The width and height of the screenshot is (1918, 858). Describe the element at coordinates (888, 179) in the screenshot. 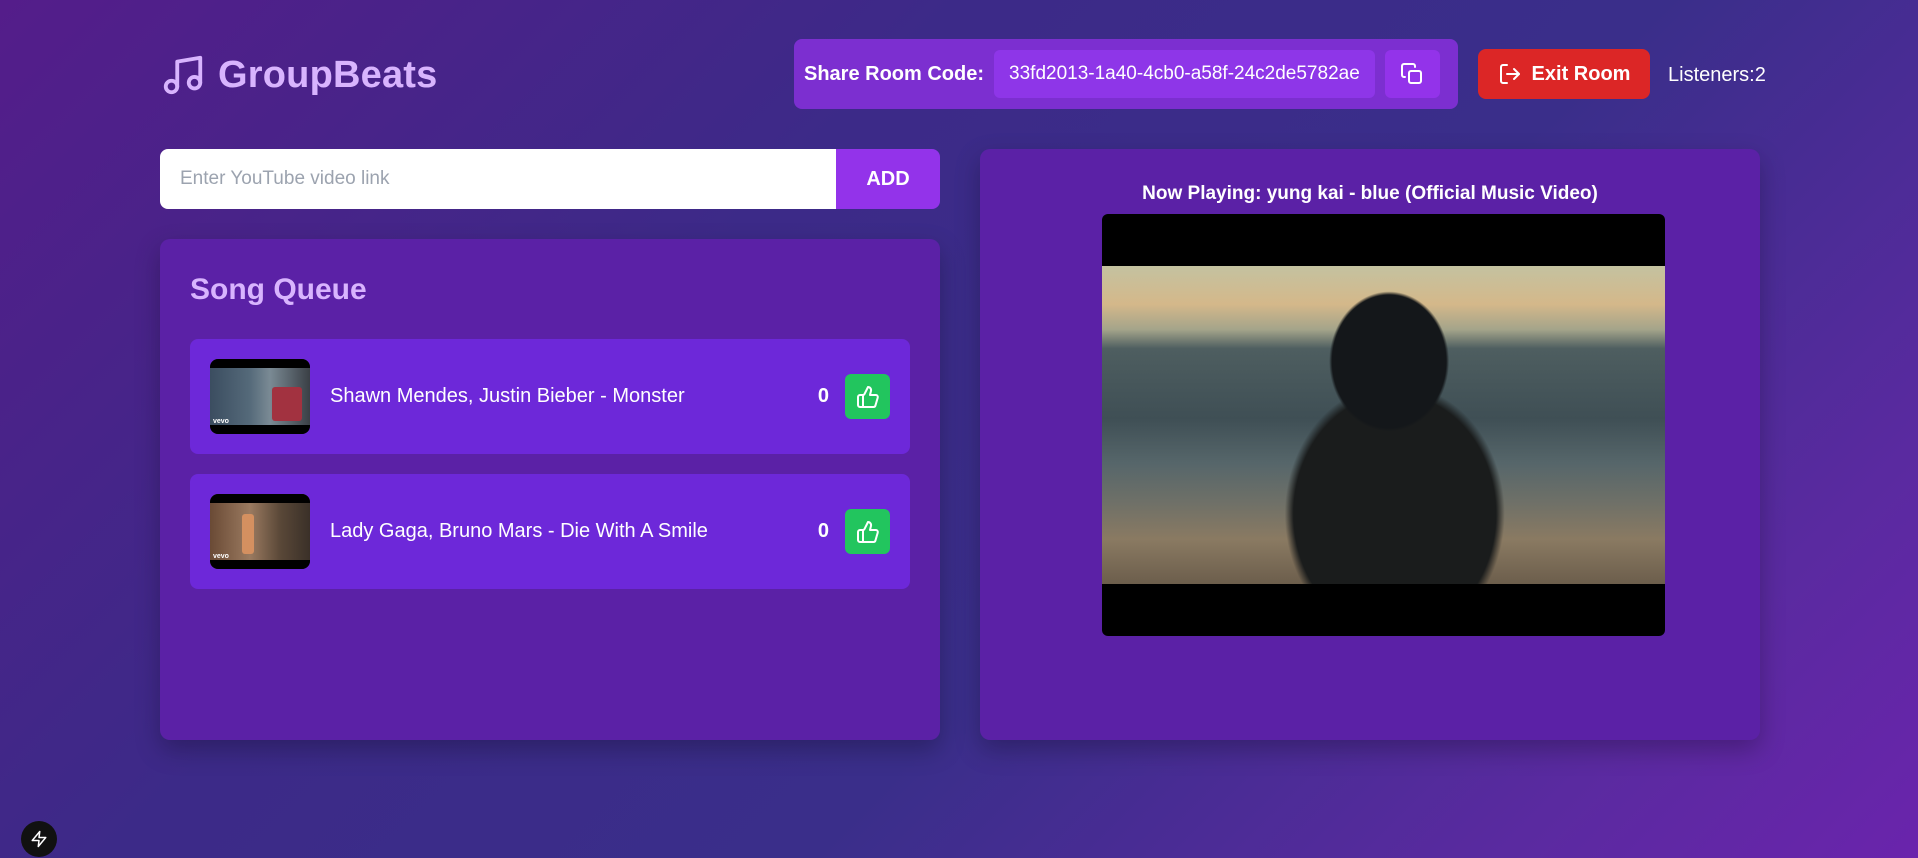

I see `add-song-button: ADD` at that location.